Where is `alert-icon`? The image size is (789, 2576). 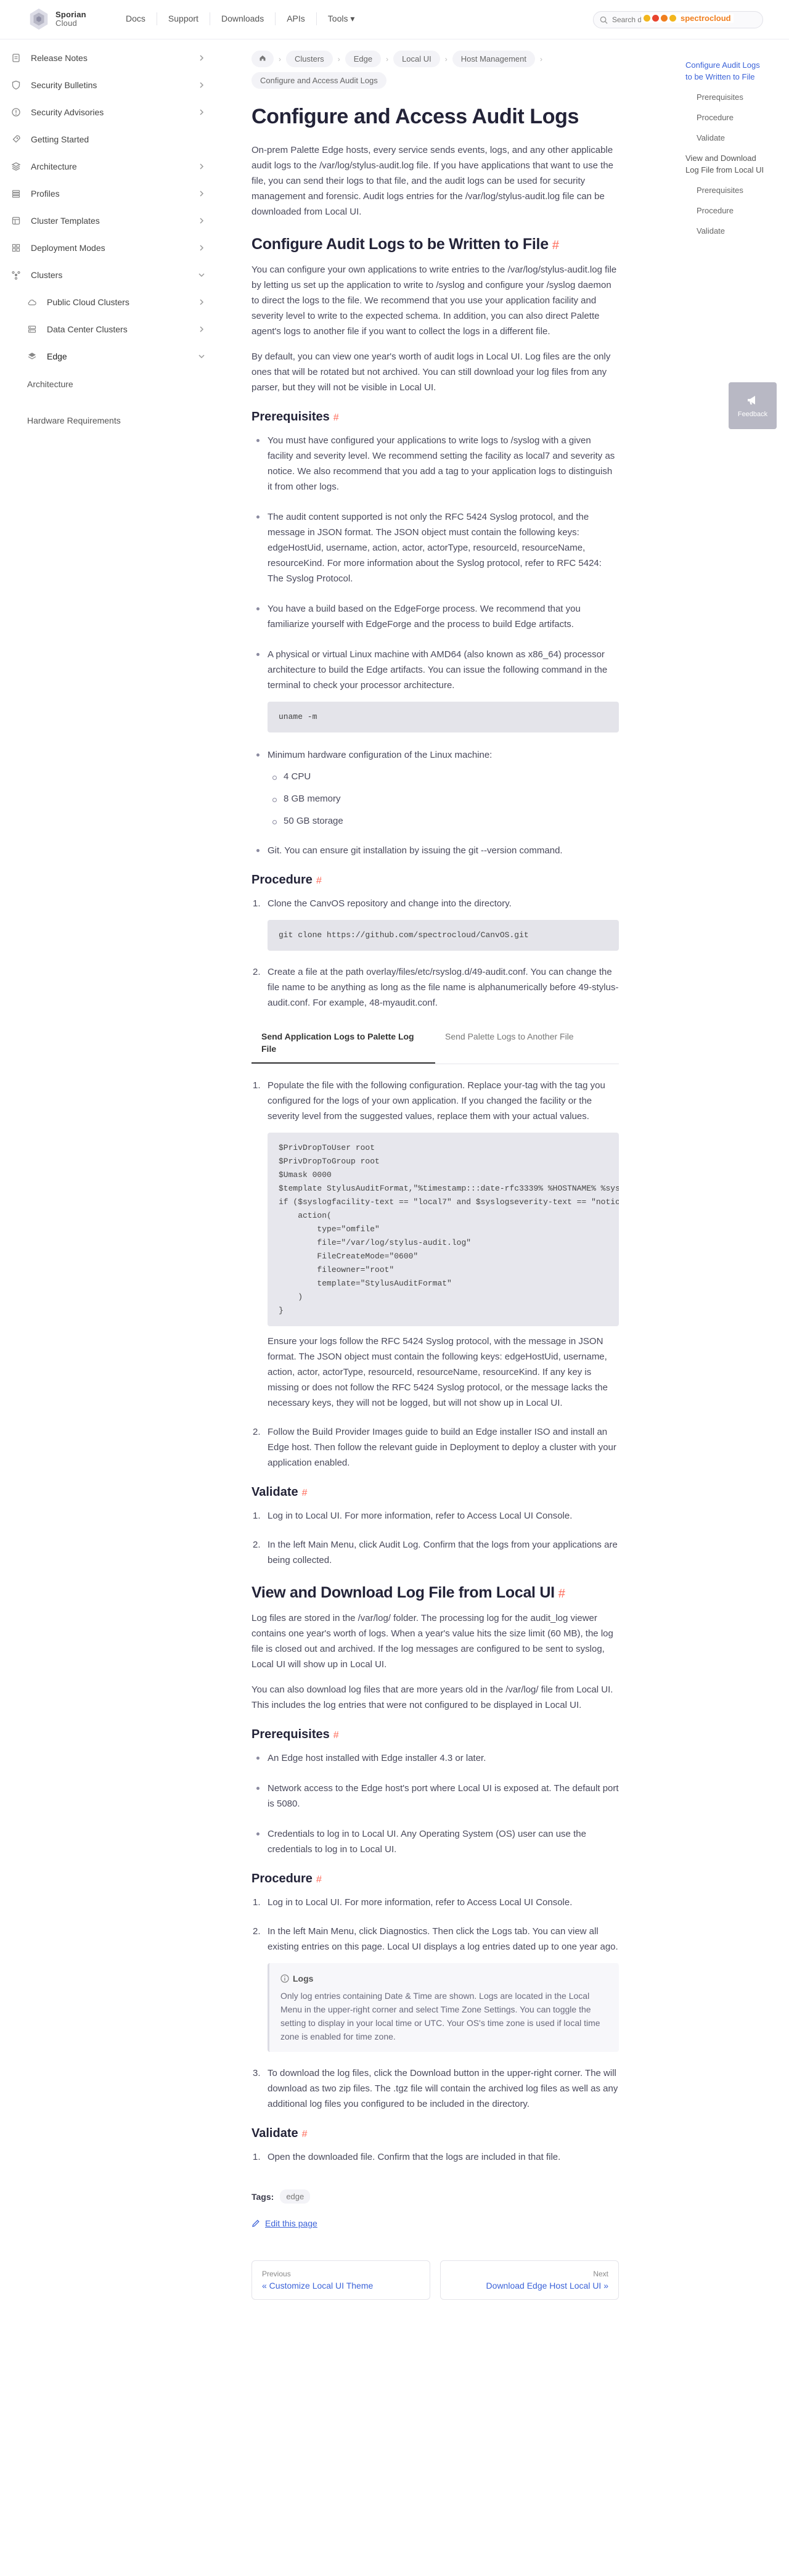
alert-icon is located at coordinates (16, 112).